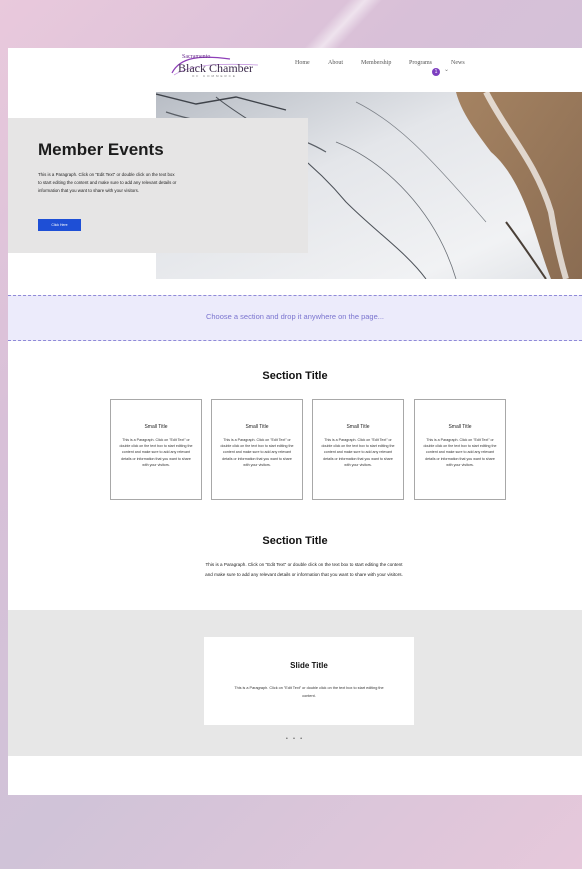  What do you see at coordinates (376, 63) in the screenshot?
I see `nav-membership: Membership` at bounding box center [376, 63].